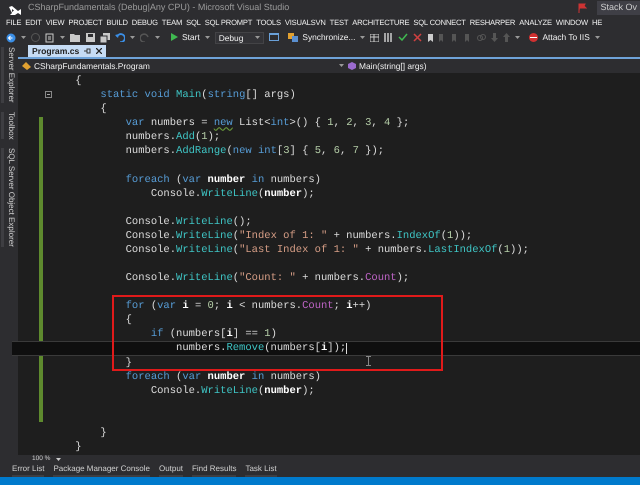 This screenshot has height=485, width=640. I want to click on code-line: numbers.Add(1);, so click(172, 137).